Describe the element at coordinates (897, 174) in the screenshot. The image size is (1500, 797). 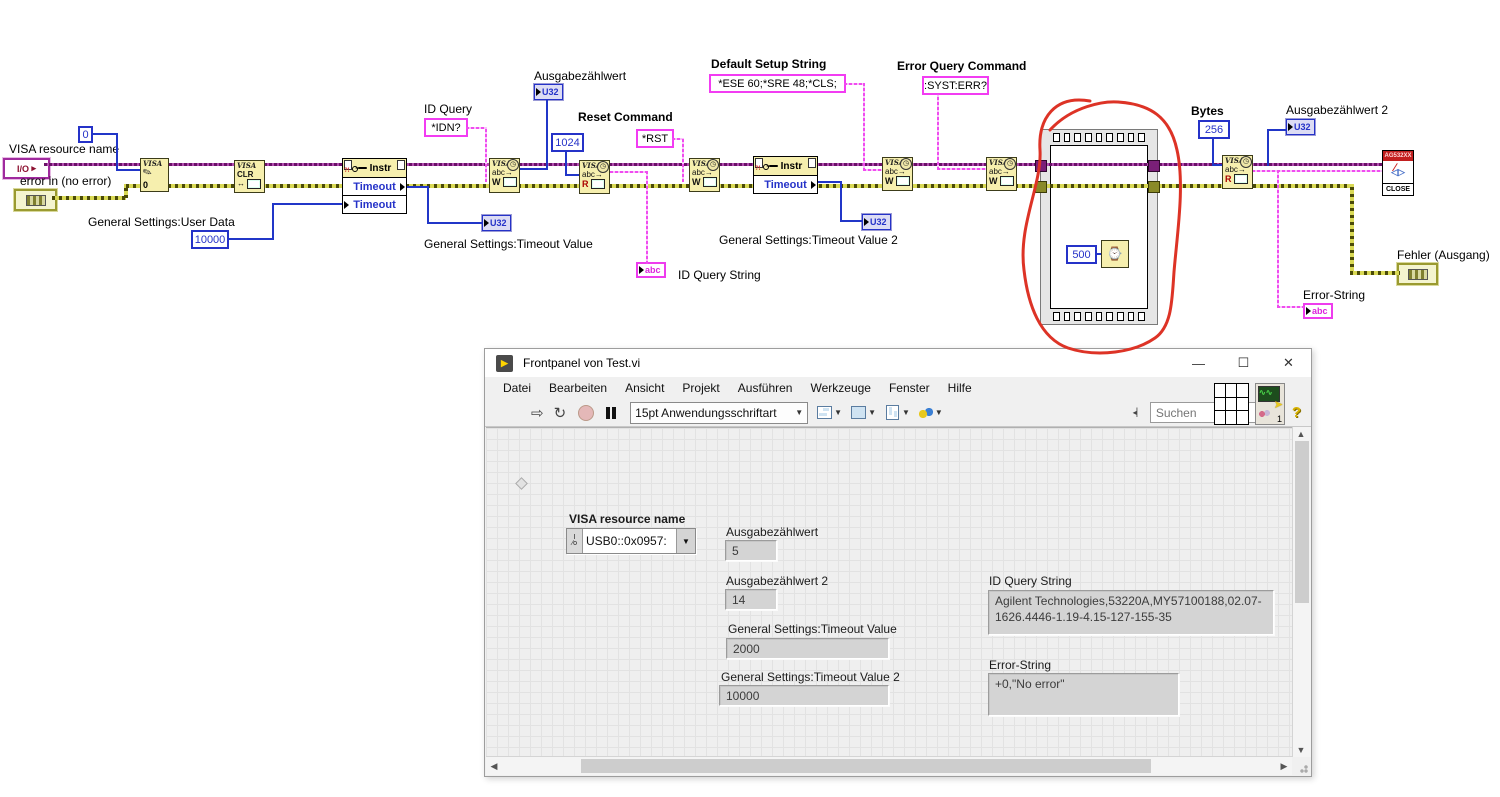
I see `visa-write-node-3: ◷ VISA abc→ W` at that location.